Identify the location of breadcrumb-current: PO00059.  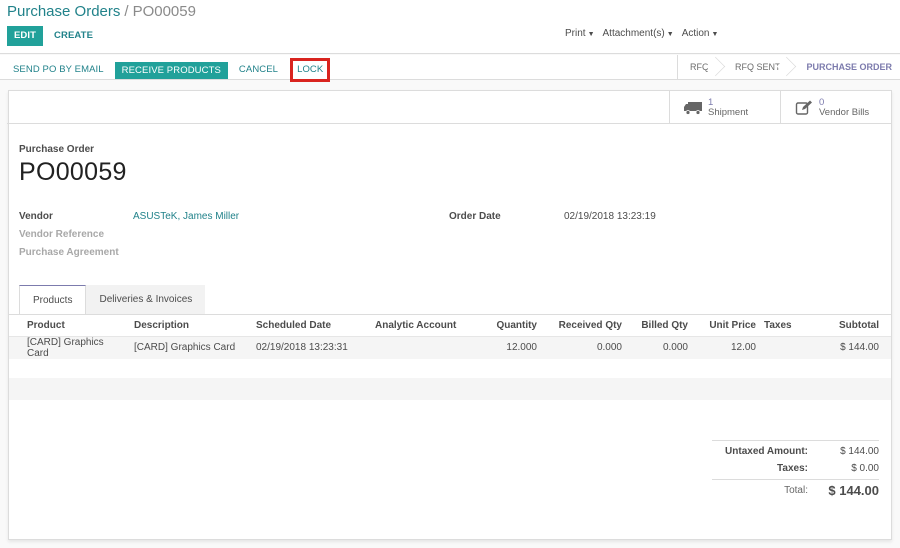
(164, 11).